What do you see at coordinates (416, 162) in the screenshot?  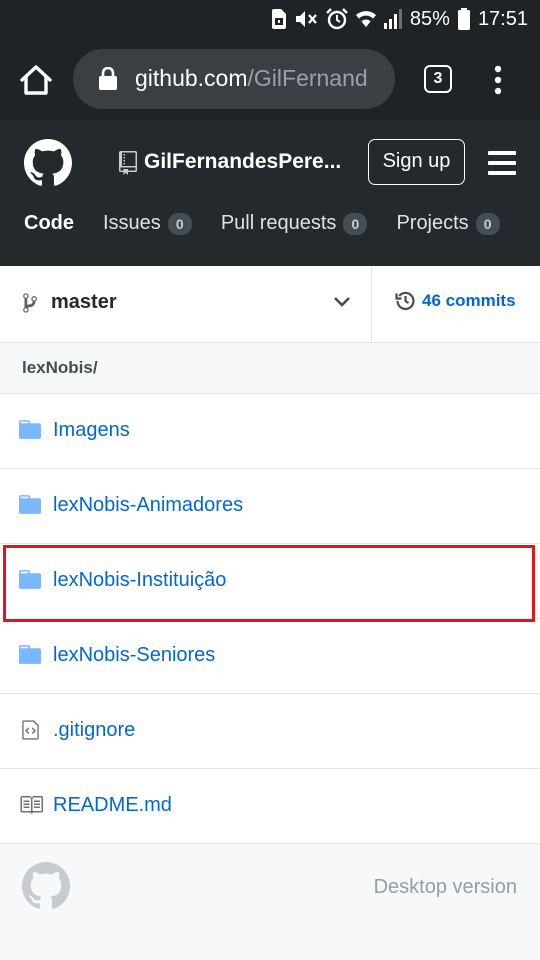 I see `sign-up-button: Sign up` at bounding box center [416, 162].